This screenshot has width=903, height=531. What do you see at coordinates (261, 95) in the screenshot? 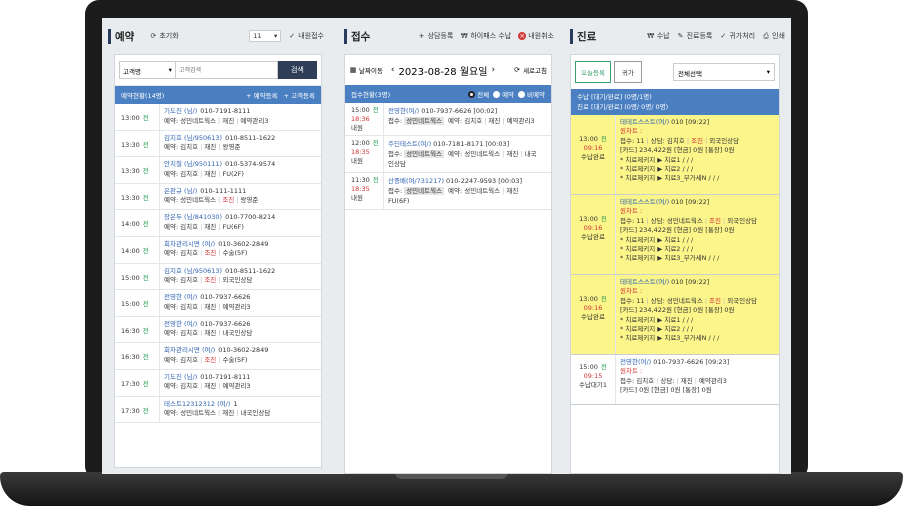
I see `add-reservation-button: + 예약등록` at bounding box center [261, 95].